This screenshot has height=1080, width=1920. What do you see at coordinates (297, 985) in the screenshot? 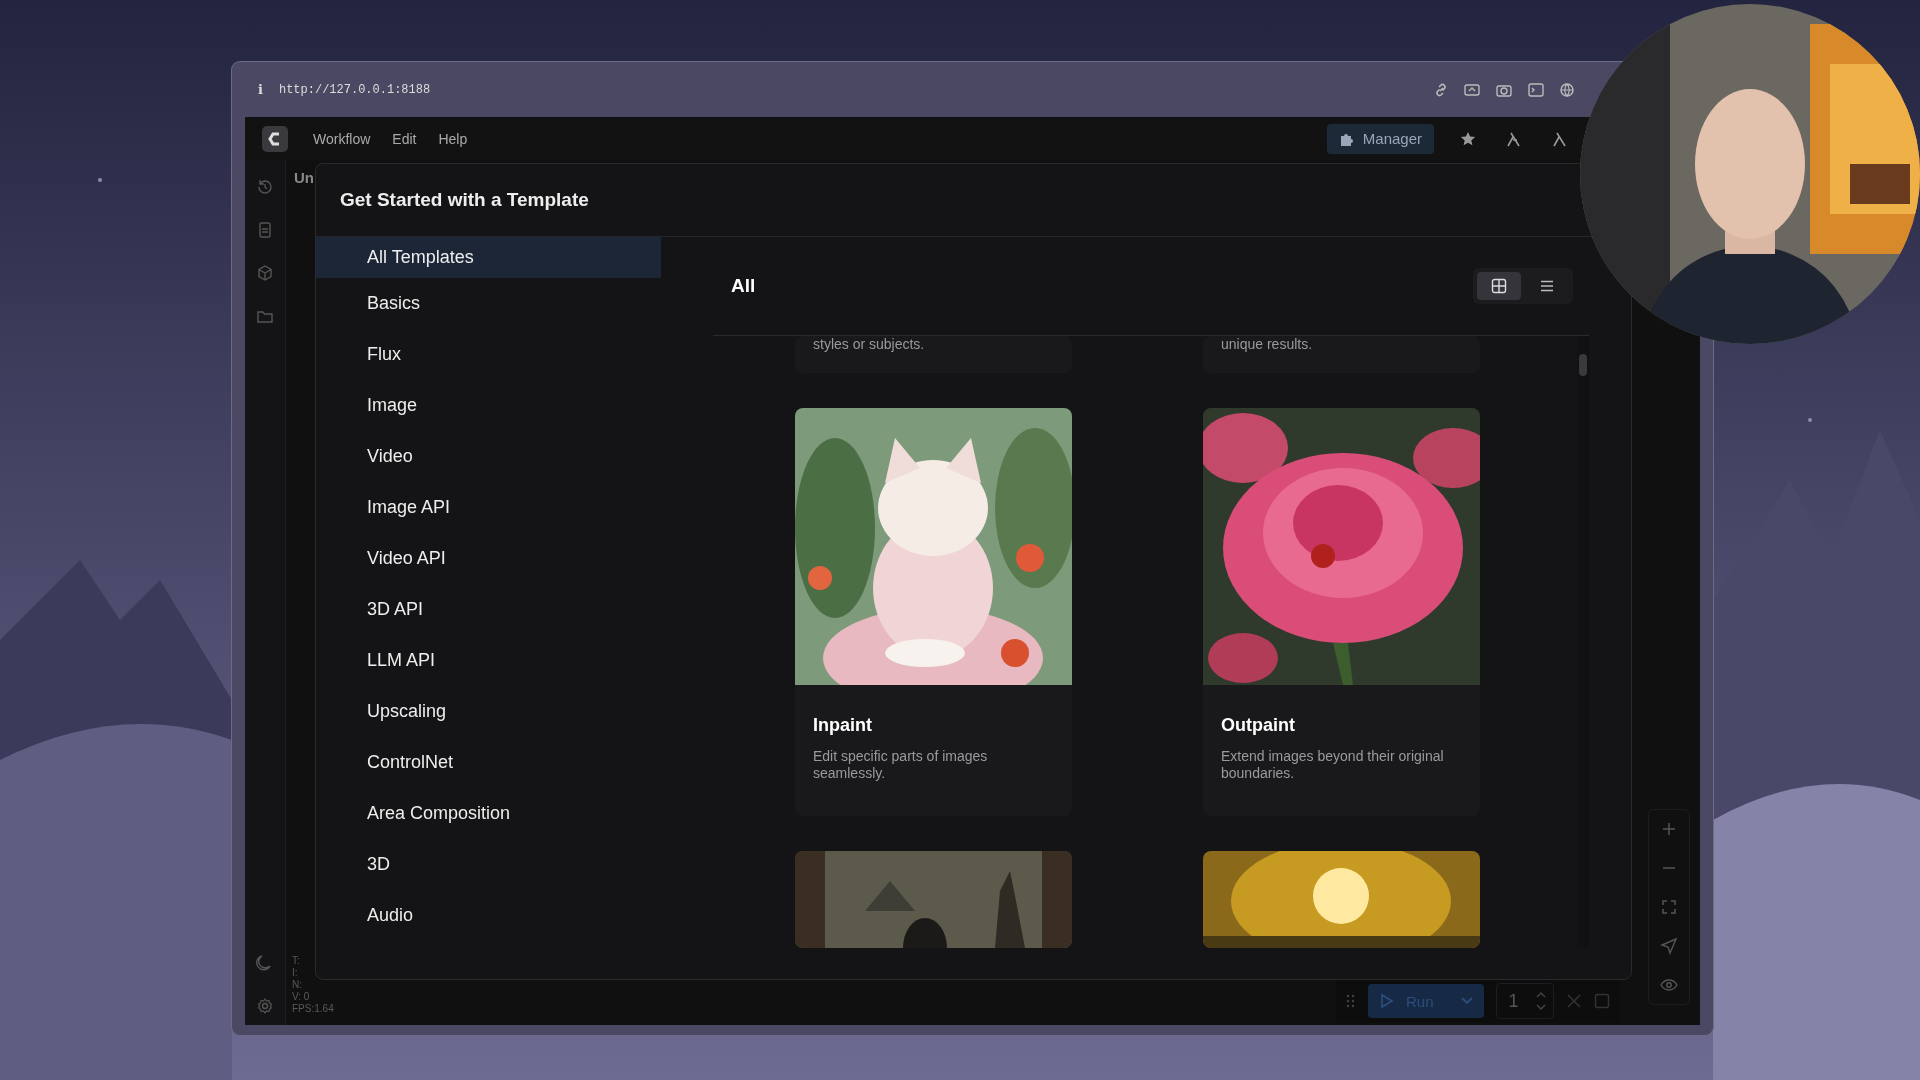
I see `stat-text: N:` at bounding box center [297, 985].